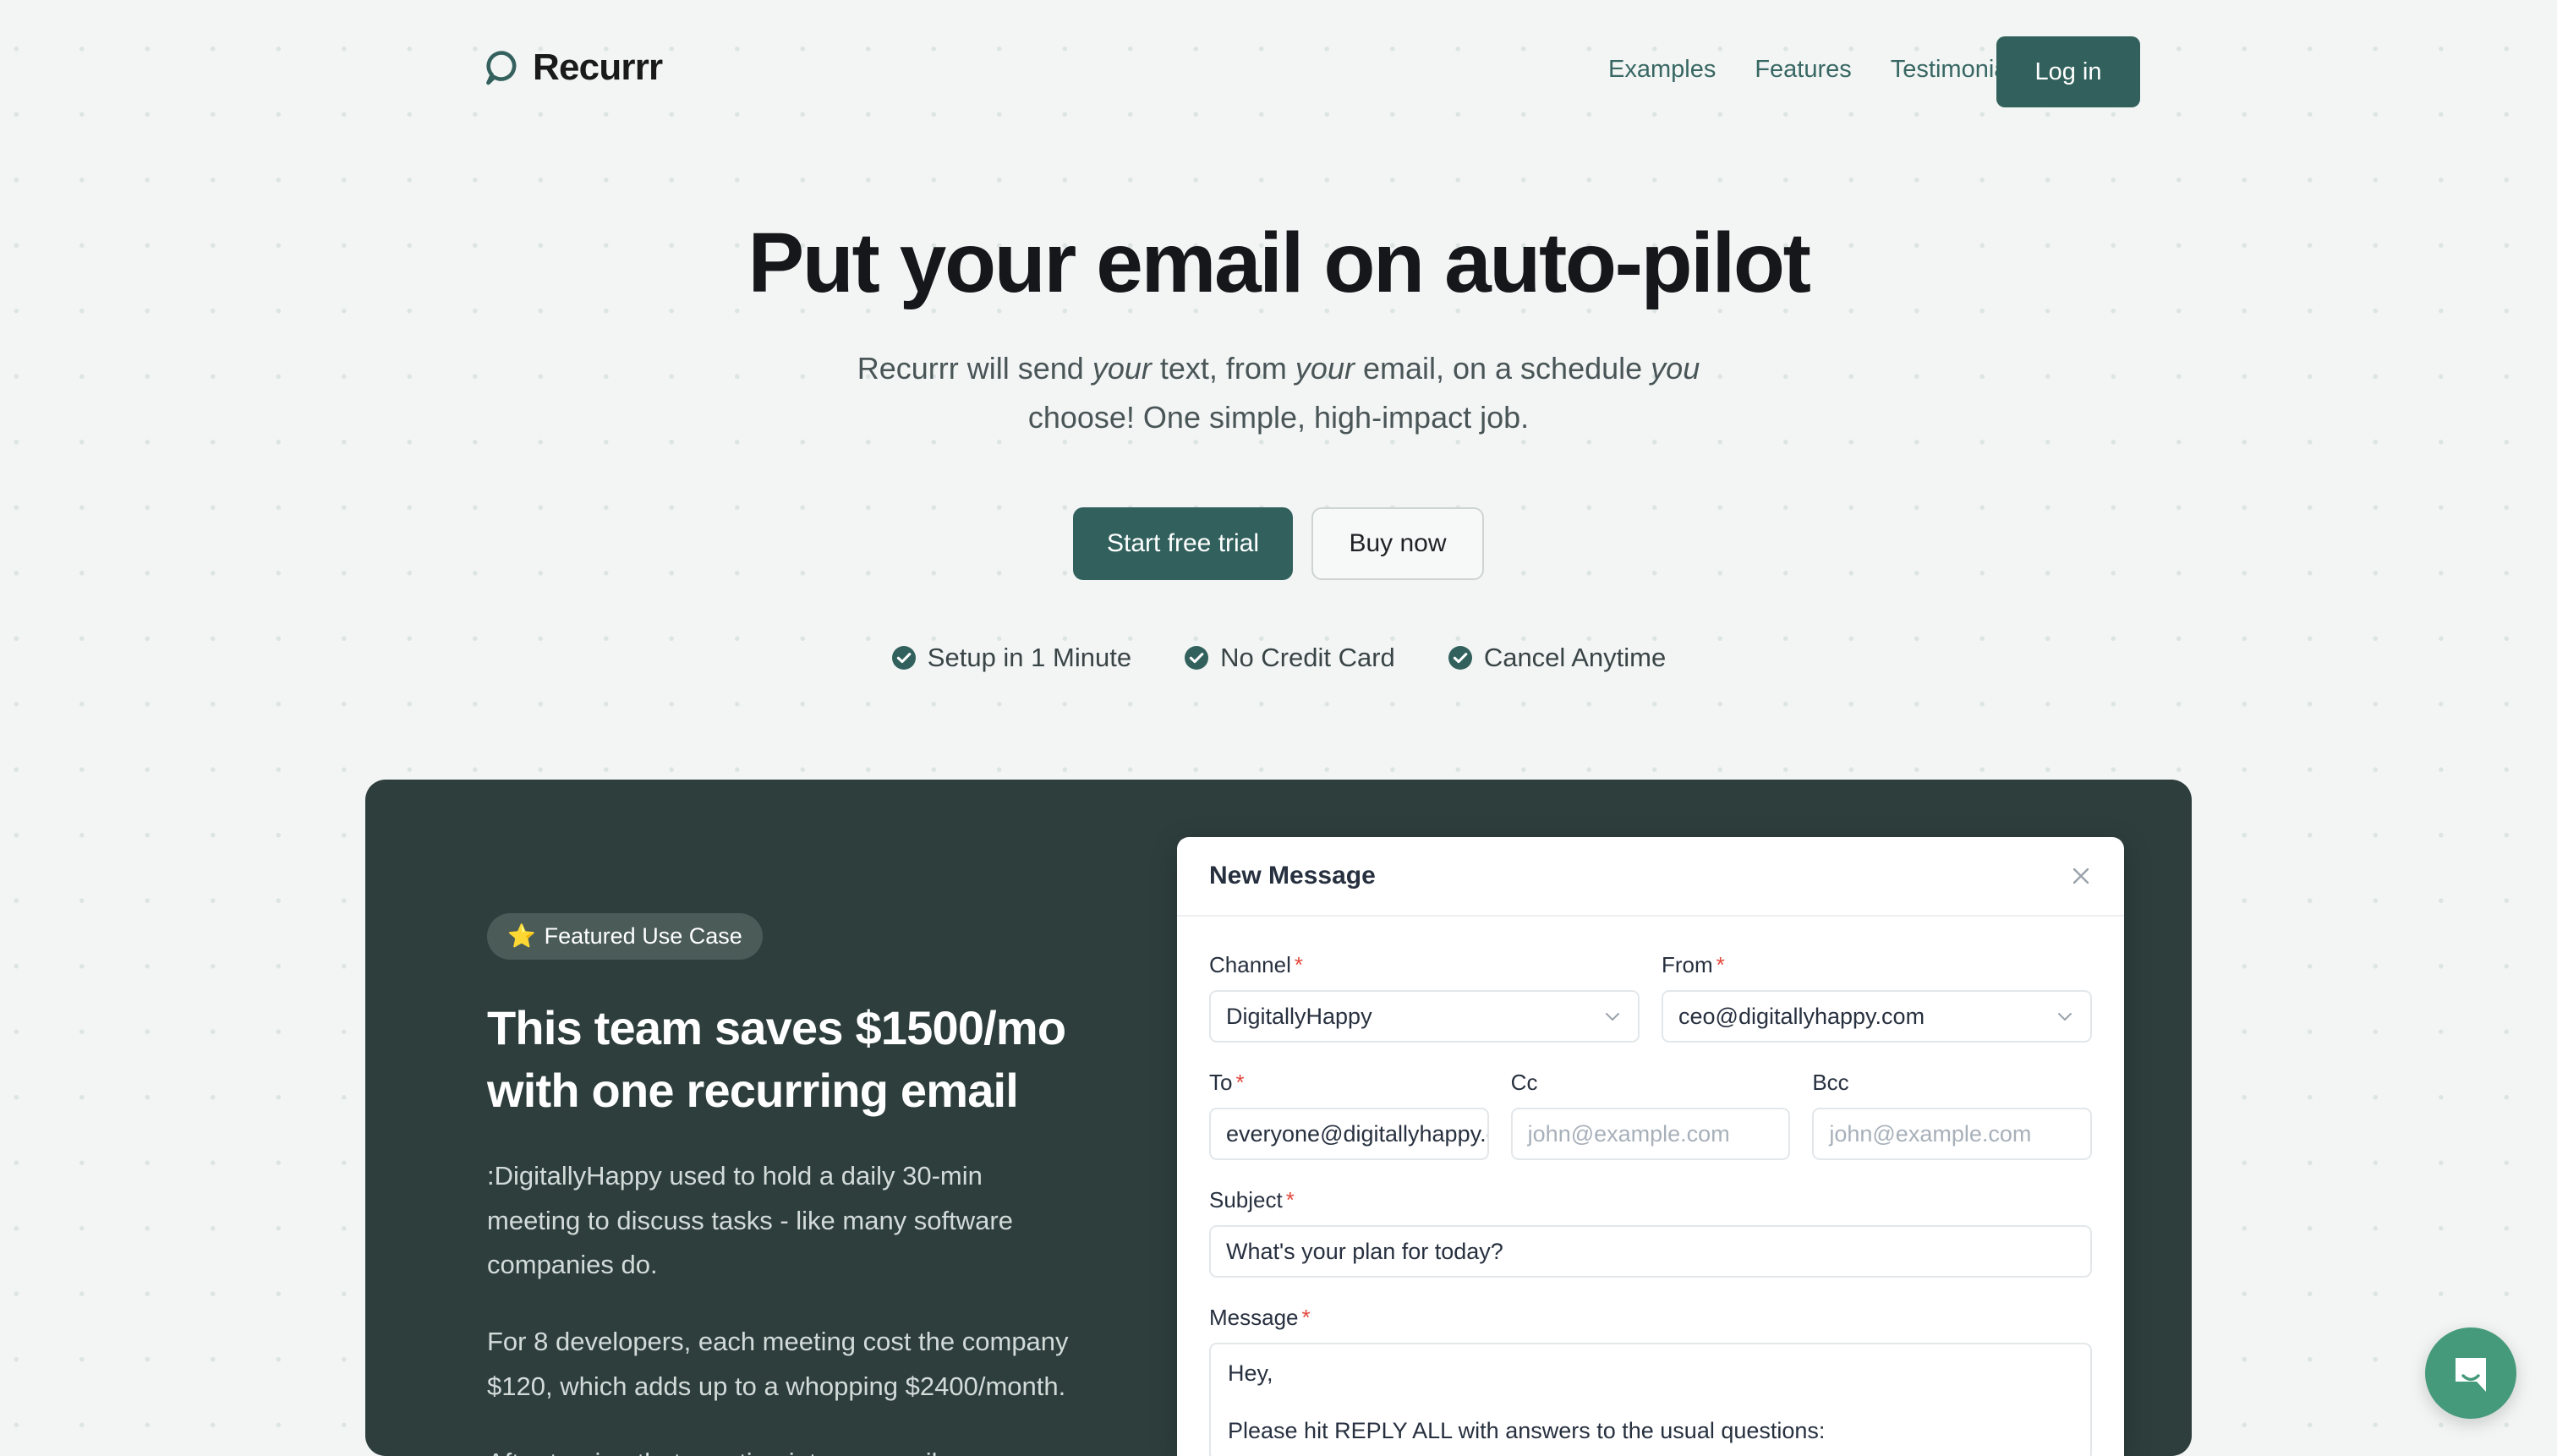  Describe the element at coordinates (1675, 369) in the screenshot. I see `hero-sub-em3: you` at that location.